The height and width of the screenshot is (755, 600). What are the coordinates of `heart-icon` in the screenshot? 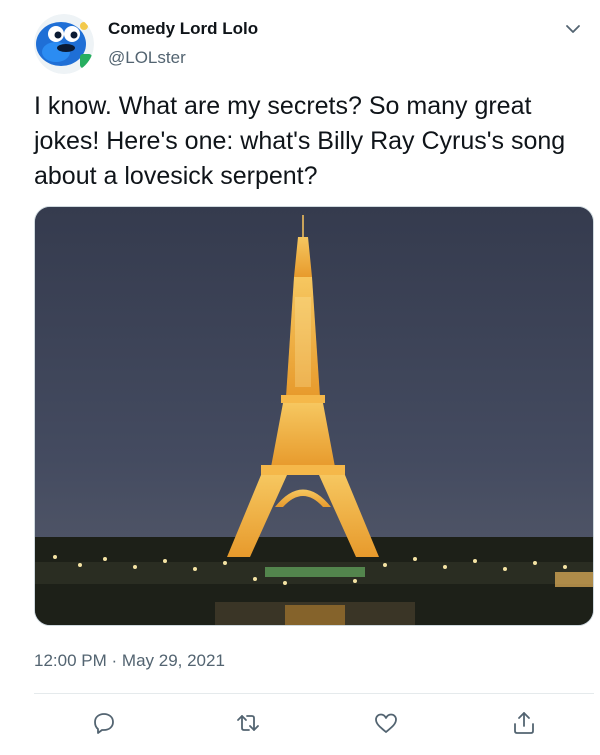 It's located at (386, 723).